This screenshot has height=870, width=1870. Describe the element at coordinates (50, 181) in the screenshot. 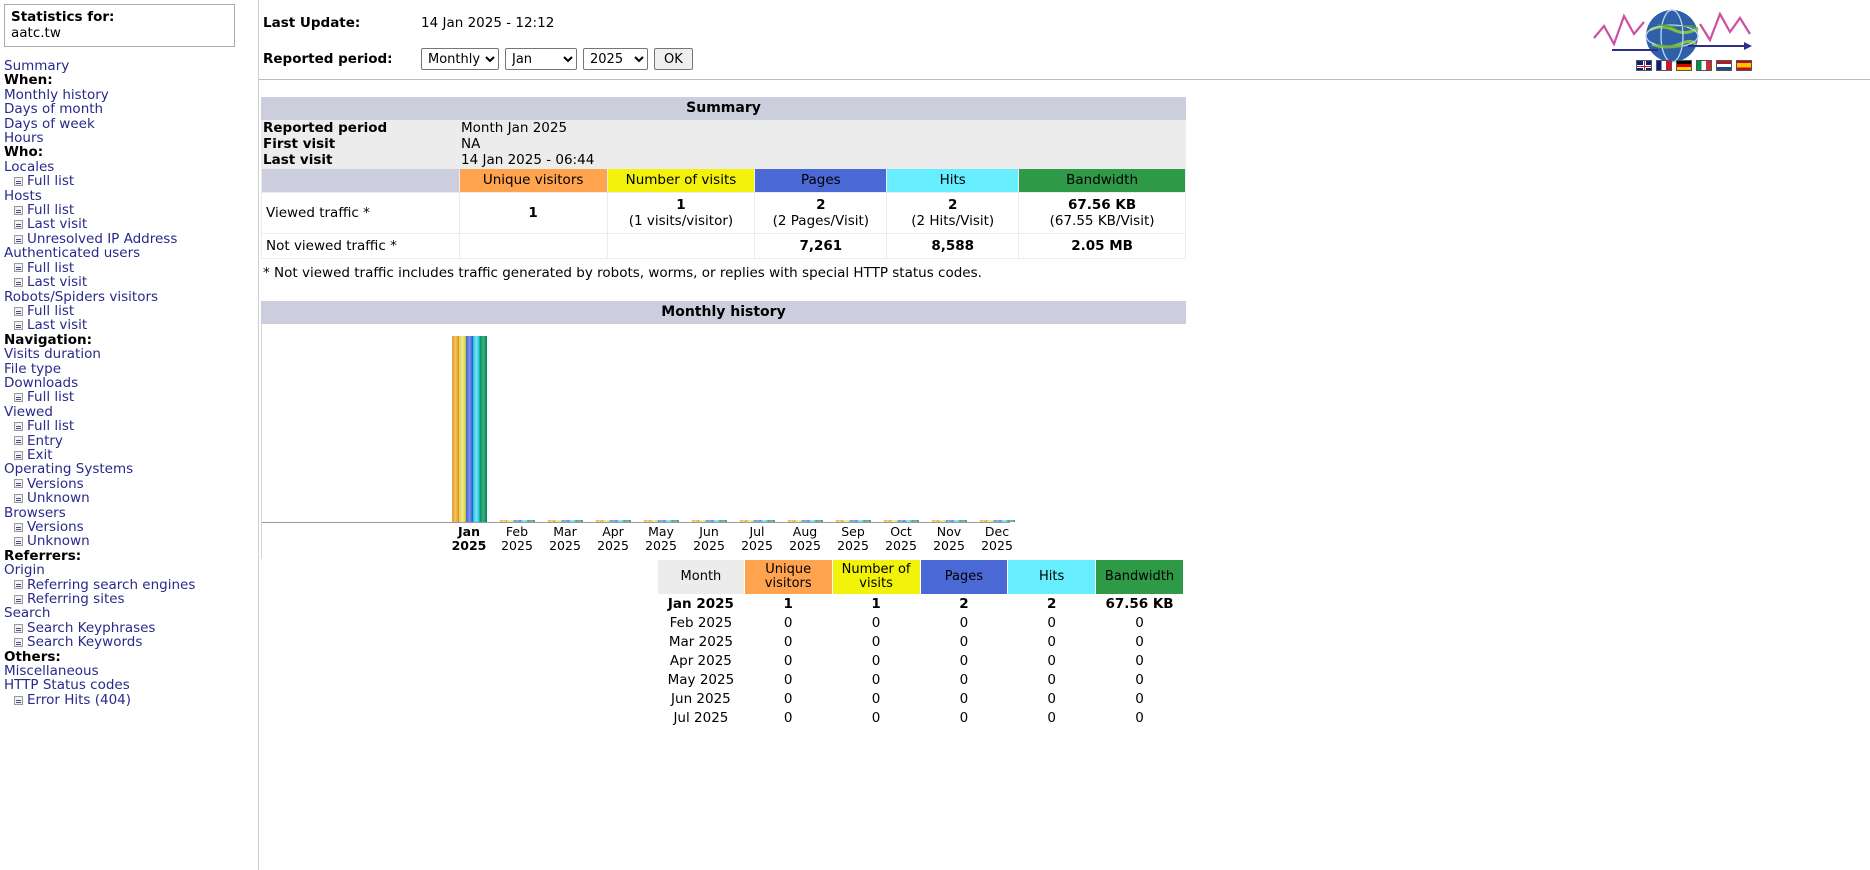

I see `sidebar-subitem-locales-full-list-label: Full list` at that location.